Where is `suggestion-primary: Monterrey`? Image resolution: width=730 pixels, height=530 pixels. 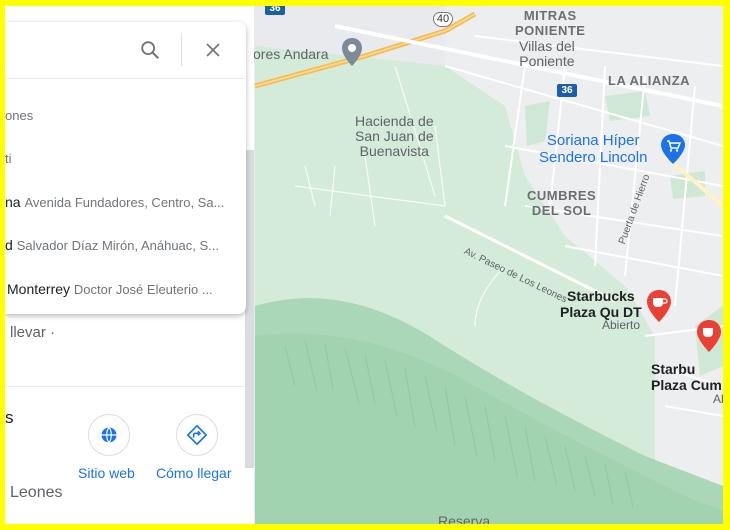
suggestion-primary: Monterrey is located at coordinates (39, 289).